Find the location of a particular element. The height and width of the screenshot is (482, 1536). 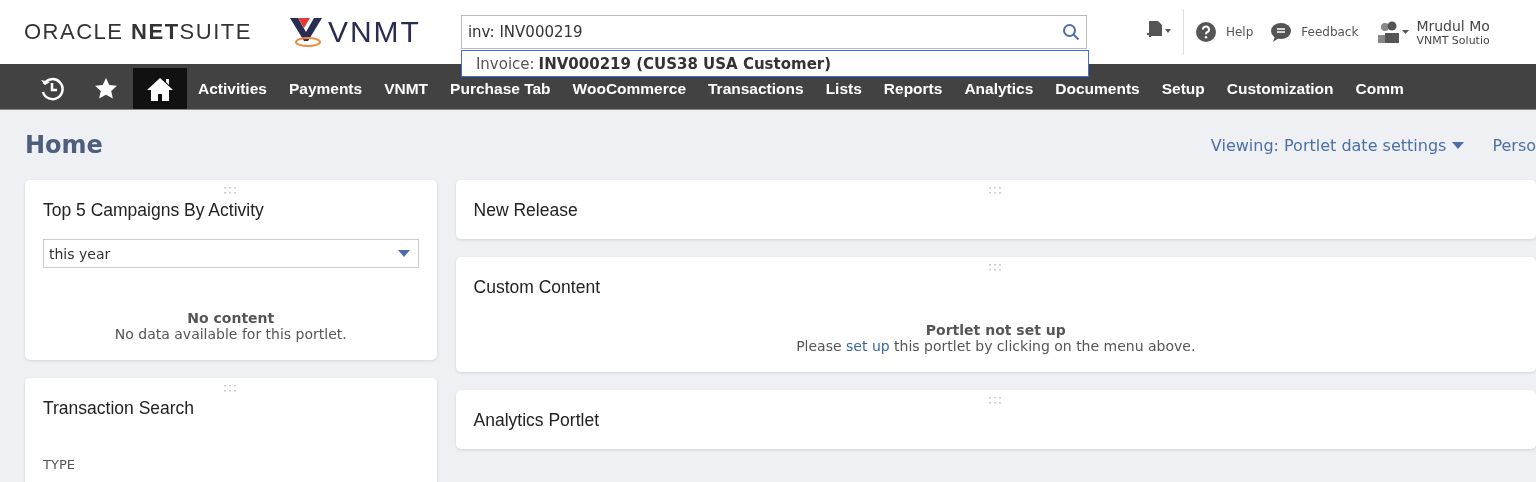

global-search-field: inv: INV000219 is located at coordinates (773, 32).